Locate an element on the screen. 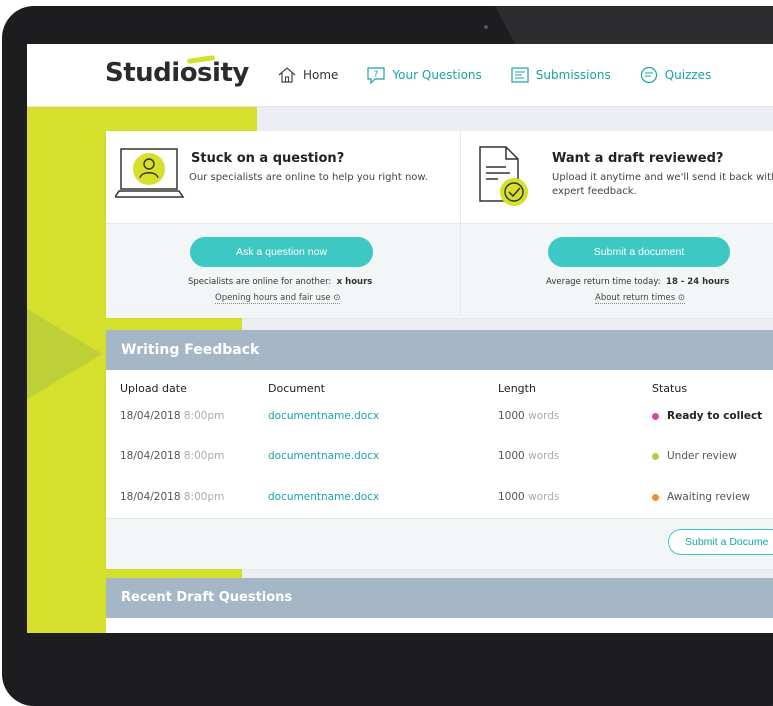 The image size is (773, 706). return-time-info: Average return time today: 18 - 24 hours is located at coordinates (637, 282).